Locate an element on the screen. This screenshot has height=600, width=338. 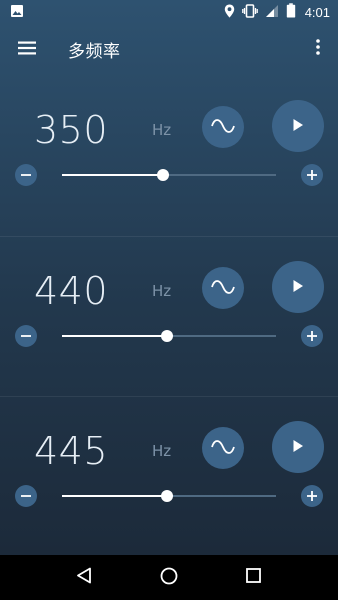
home-icon is located at coordinates (169, 578).